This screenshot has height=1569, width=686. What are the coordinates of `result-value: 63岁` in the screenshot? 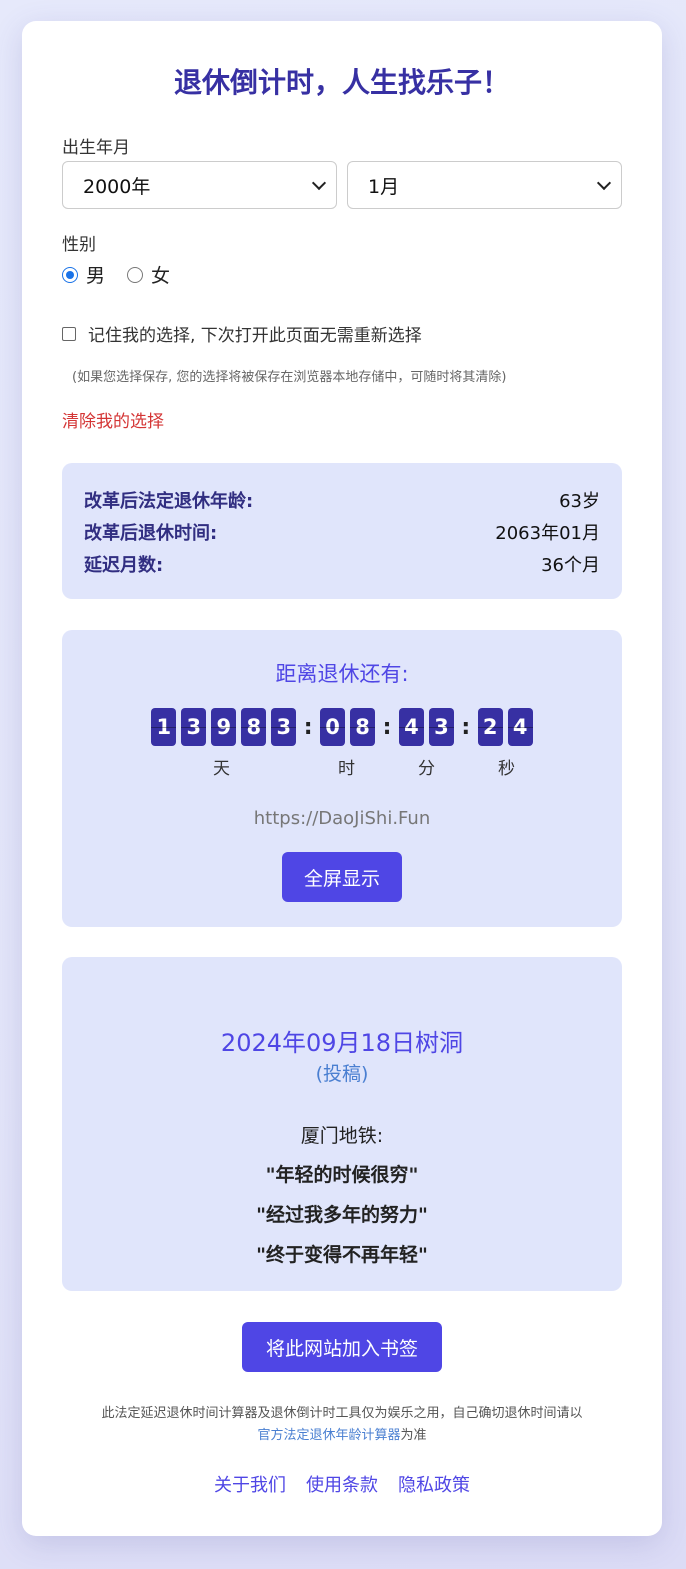 It's located at (579, 501).